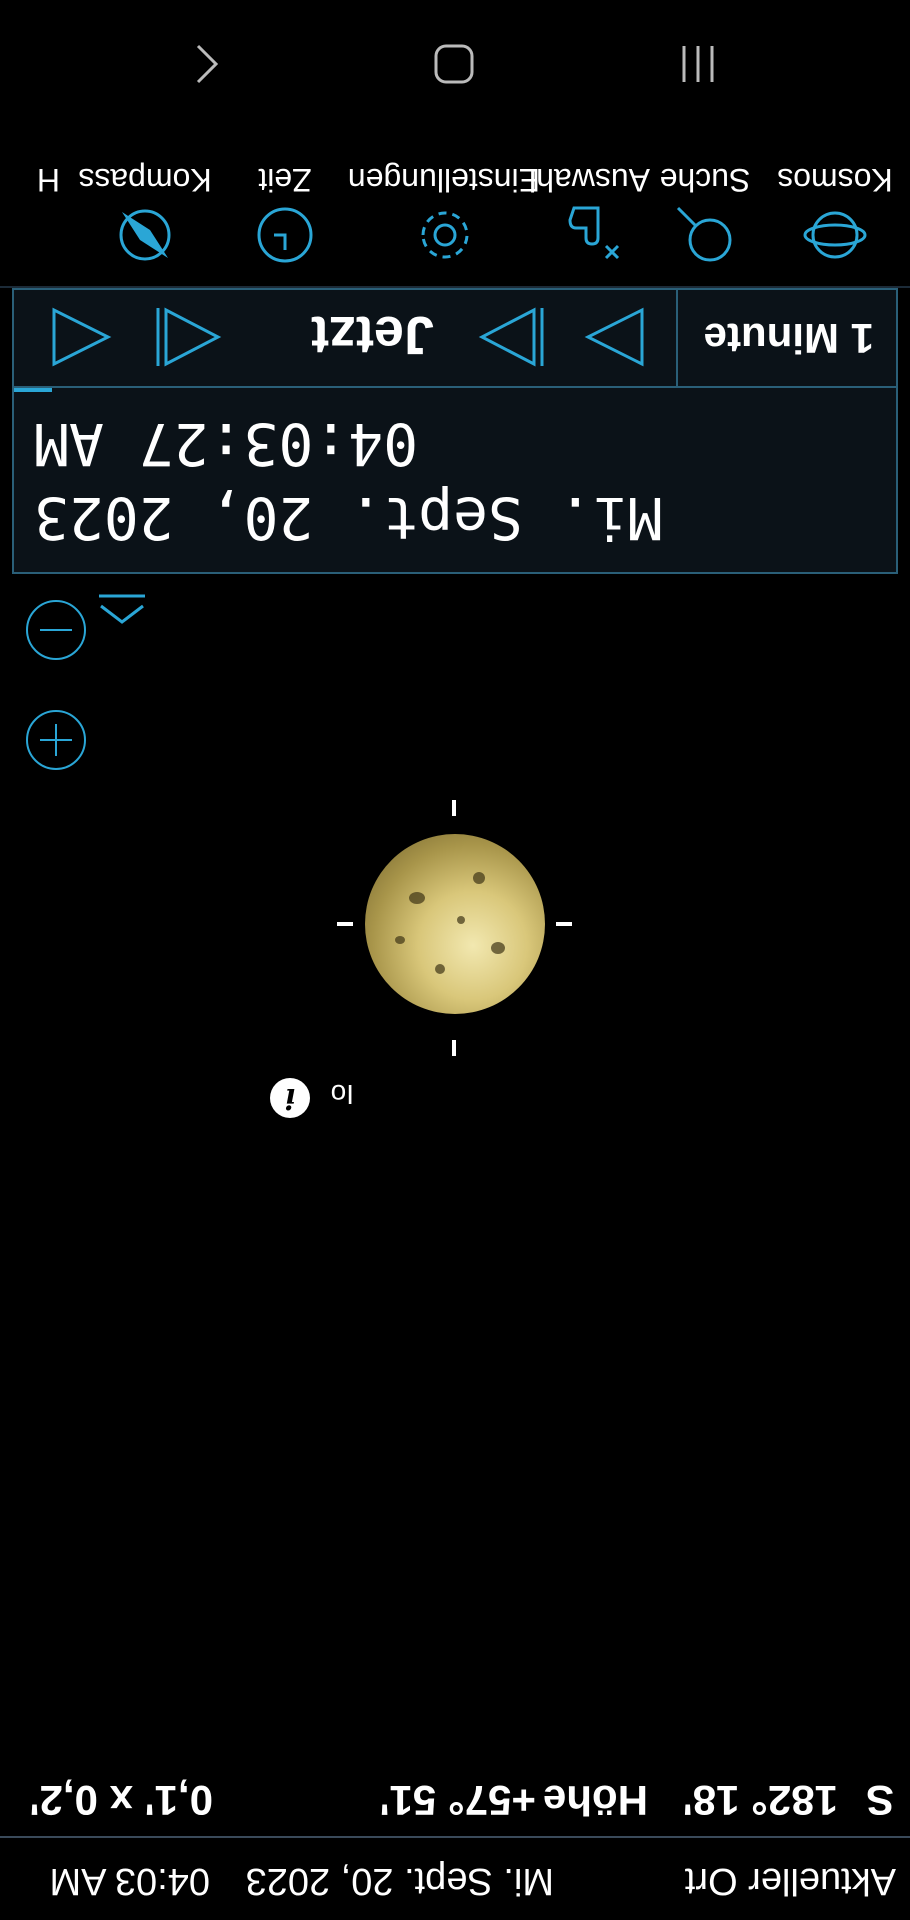 This screenshot has width=910, height=1920. I want to click on toolbar-einstellungen: Einstellungen, so click(443, 206).